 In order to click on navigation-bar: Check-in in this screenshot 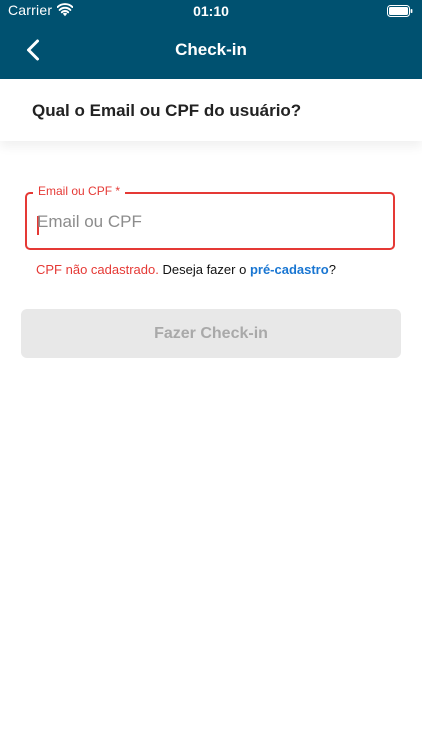, I will do `click(211, 50)`.